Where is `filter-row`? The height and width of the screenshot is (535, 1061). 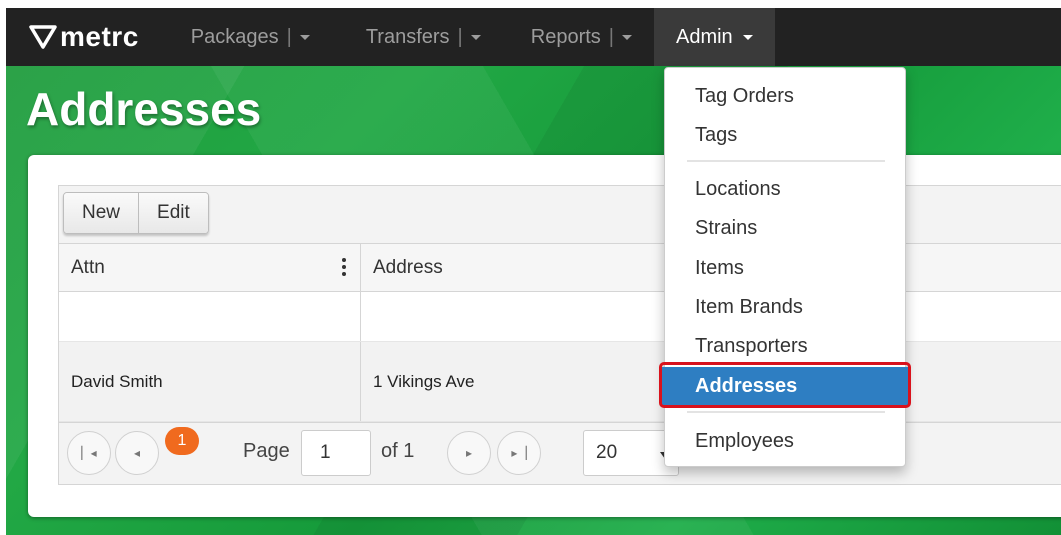 filter-row is located at coordinates (560, 317).